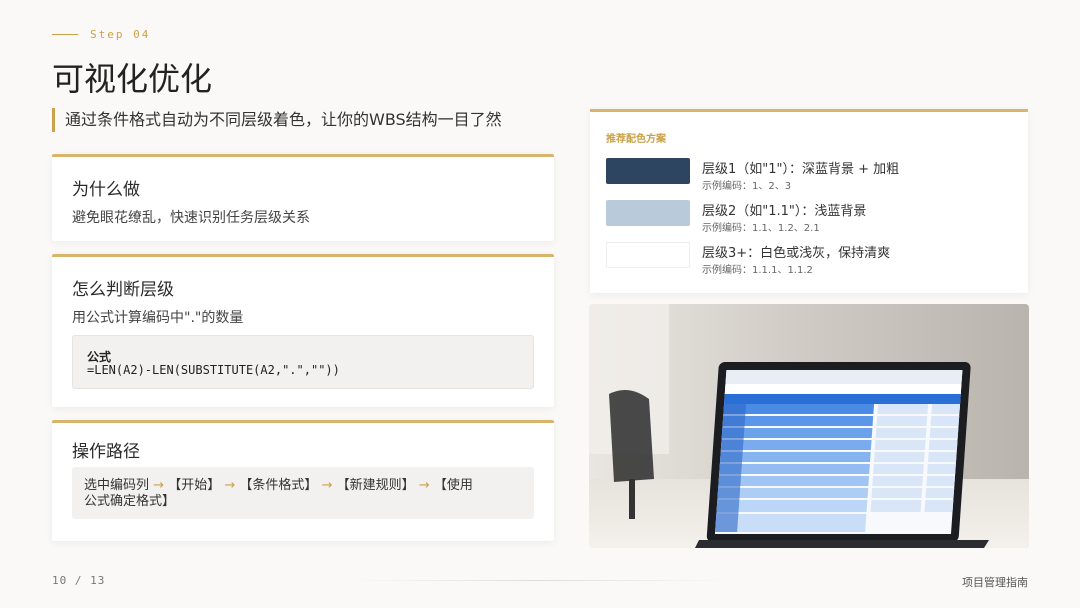 The image size is (1080, 608). What do you see at coordinates (995, 582) in the screenshot?
I see `document-title: 项目管理指南` at bounding box center [995, 582].